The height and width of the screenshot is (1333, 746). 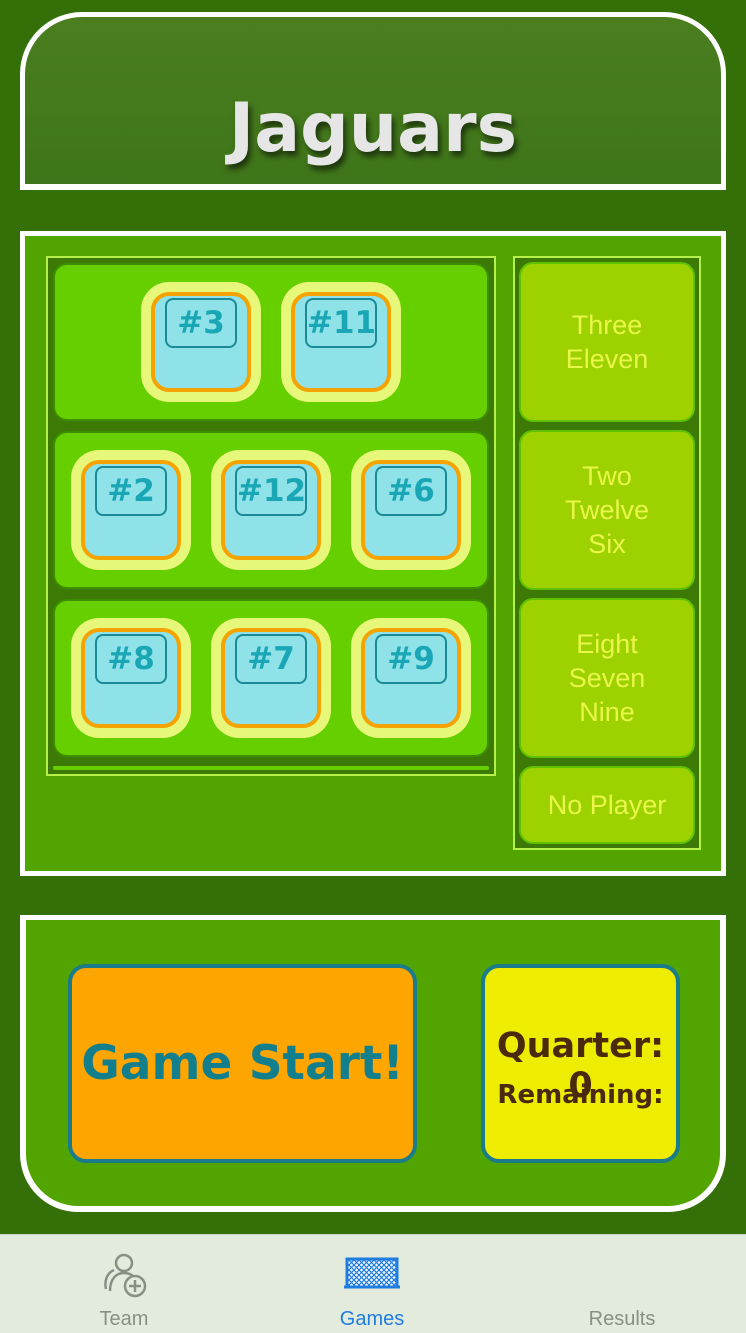 I want to click on player-chip: #6, so click(x=411, y=510).